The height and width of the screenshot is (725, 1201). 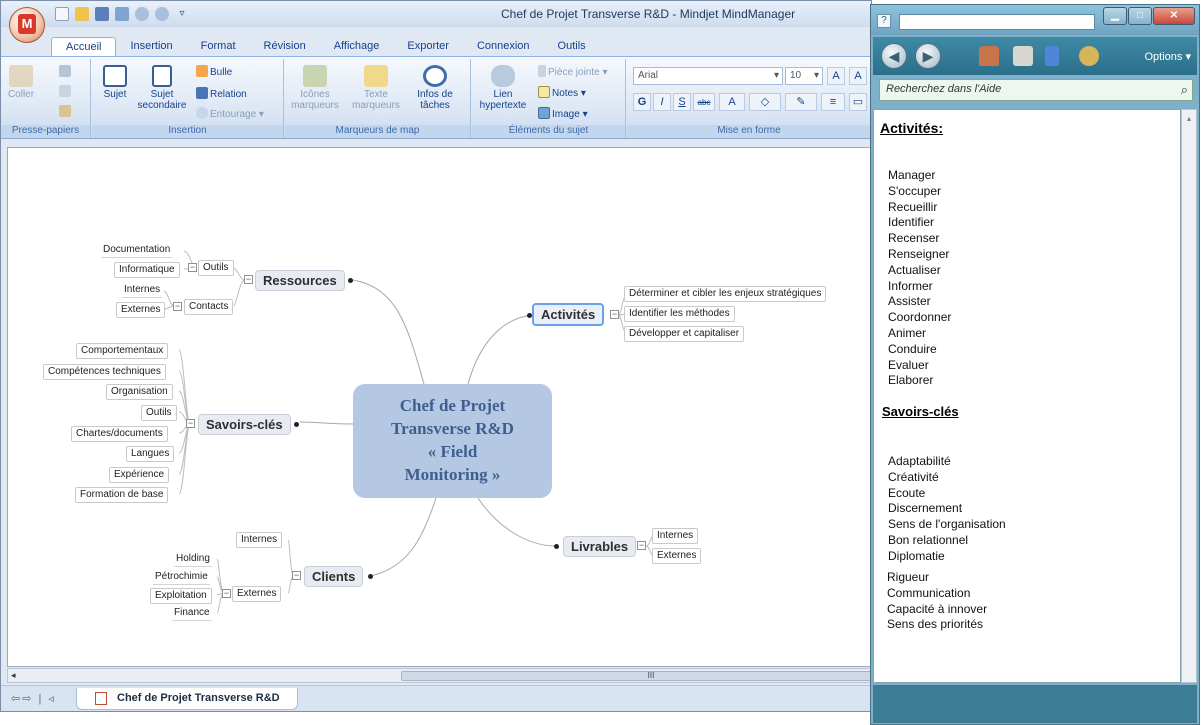 What do you see at coordinates (684, 334) in the screenshot?
I see `topic-developper-capitaliser: Développer et capitaliser` at bounding box center [684, 334].